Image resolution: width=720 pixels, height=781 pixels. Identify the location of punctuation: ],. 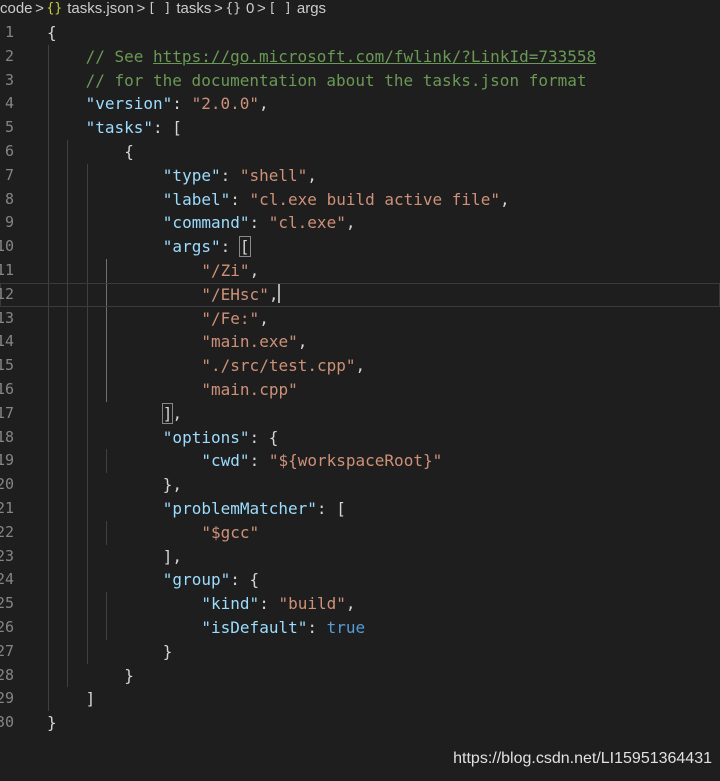
(172, 556).